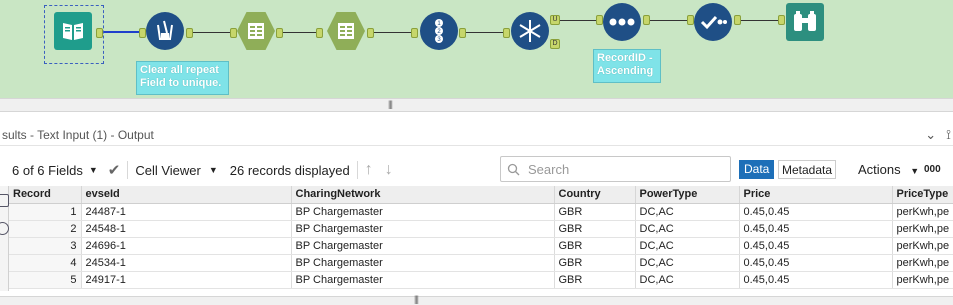 Image resolution: width=953 pixels, height=305 pixels. I want to click on table-cell: 24534-1, so click(186, 263).